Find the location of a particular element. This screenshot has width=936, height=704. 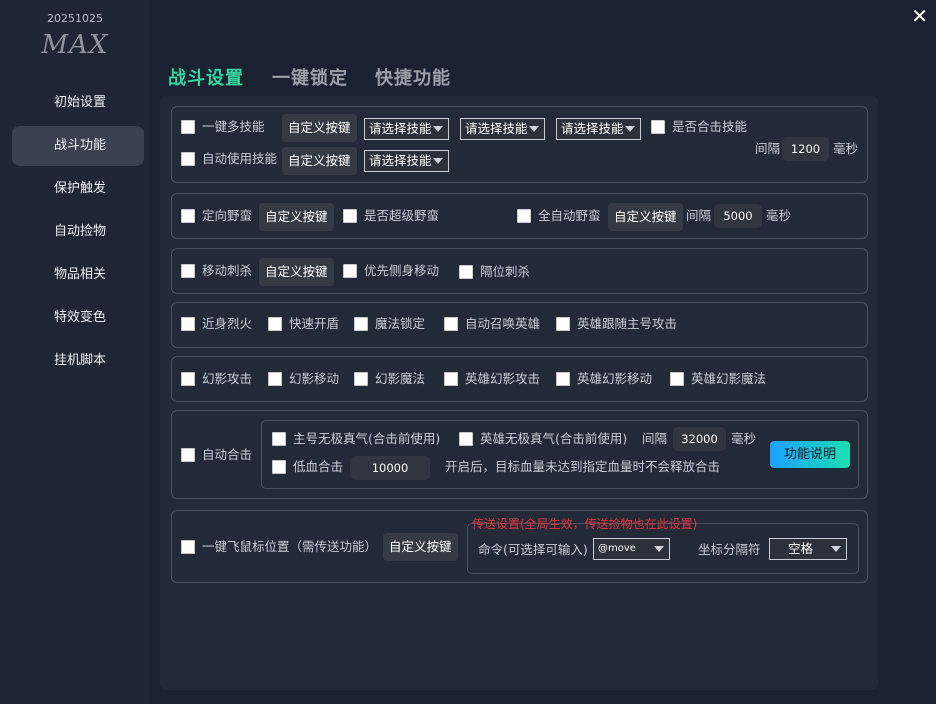

separator-select: 空格 is located at coordinates (808, 549).